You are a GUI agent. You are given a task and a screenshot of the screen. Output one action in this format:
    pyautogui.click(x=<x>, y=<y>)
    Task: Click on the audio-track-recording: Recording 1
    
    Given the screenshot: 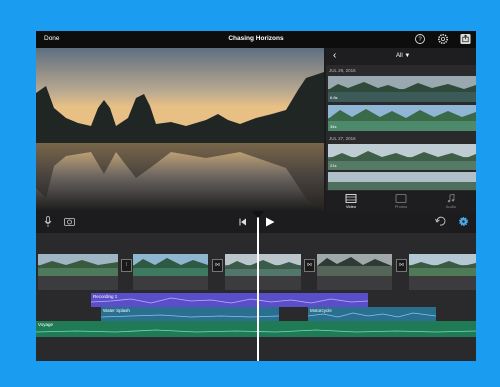 What is the action you would take?
    pyautogui.click(x=229, y=300)
    